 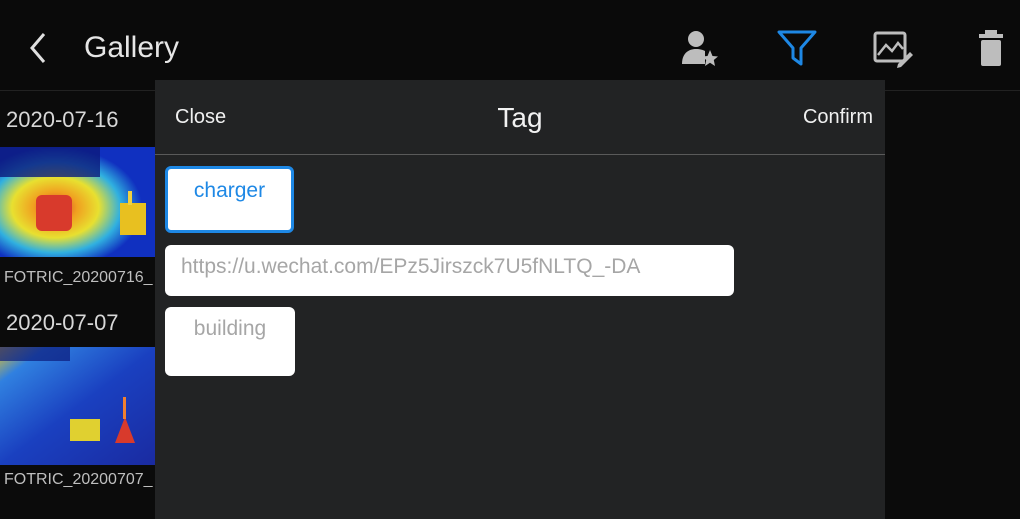 I want to click on dialog-title: Tag, so click(x=520, y=117).